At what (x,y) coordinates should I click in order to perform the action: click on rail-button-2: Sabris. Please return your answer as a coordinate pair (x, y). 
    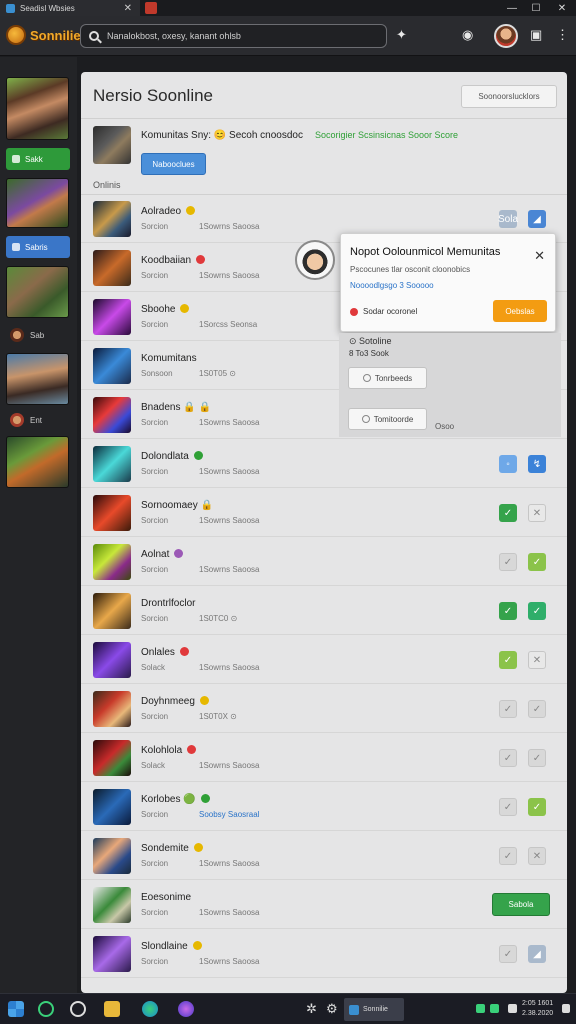
    Looking at the image, I should click on (38, 247).